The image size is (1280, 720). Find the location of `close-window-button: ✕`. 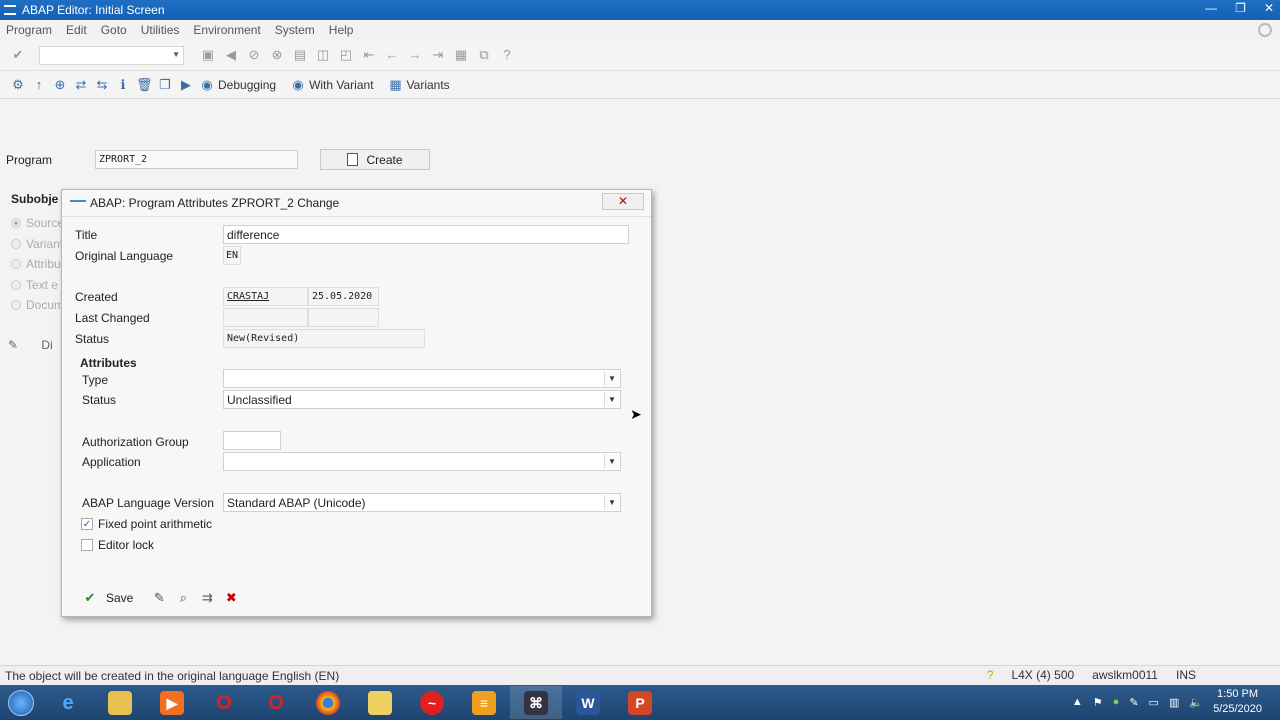

close-window-button: ✕ is located at coordinates (1269, 8).